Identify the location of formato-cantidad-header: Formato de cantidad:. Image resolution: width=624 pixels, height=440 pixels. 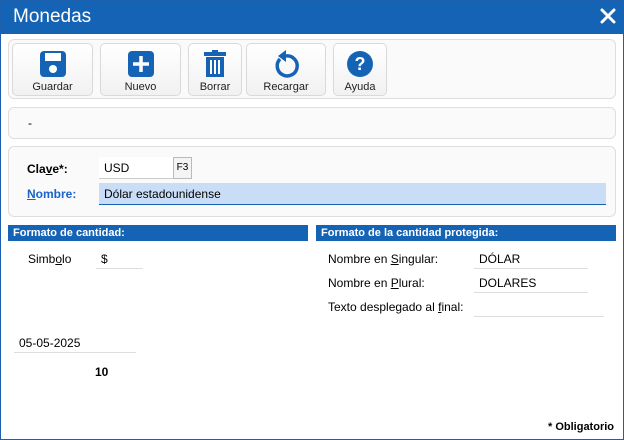
(158, 233).